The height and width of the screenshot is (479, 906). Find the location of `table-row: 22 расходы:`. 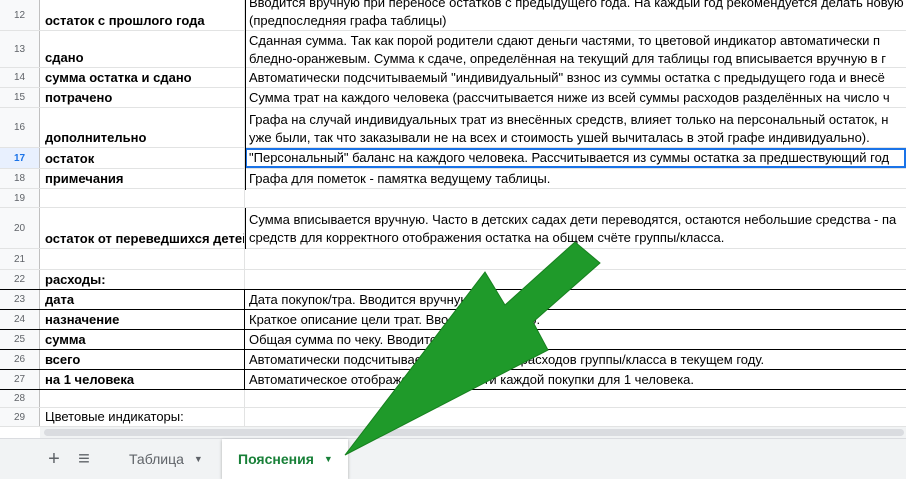

table-row: 22 расходы: is located at coordinates (453, 280).